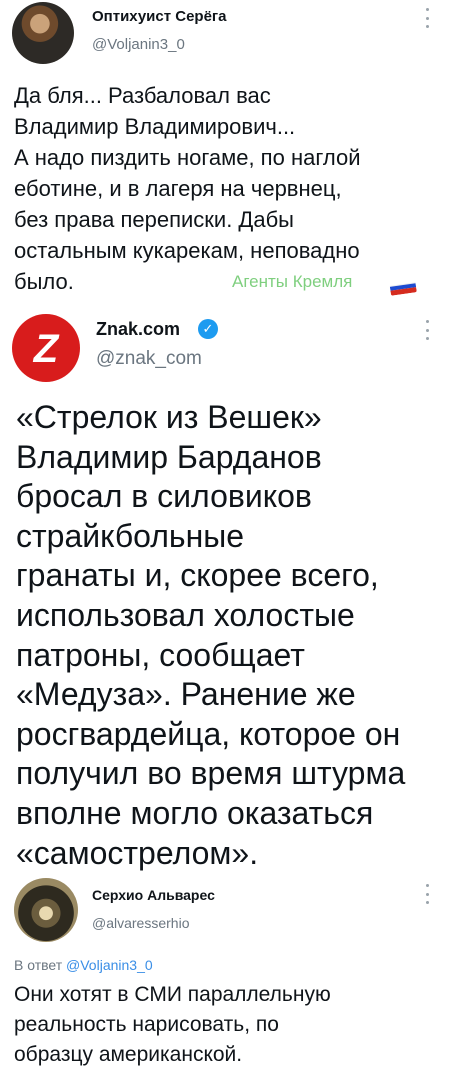 This screenshot has width=450, height=1080. I want to click on author-name: Оптихуист Серёга, so click(159, 17).